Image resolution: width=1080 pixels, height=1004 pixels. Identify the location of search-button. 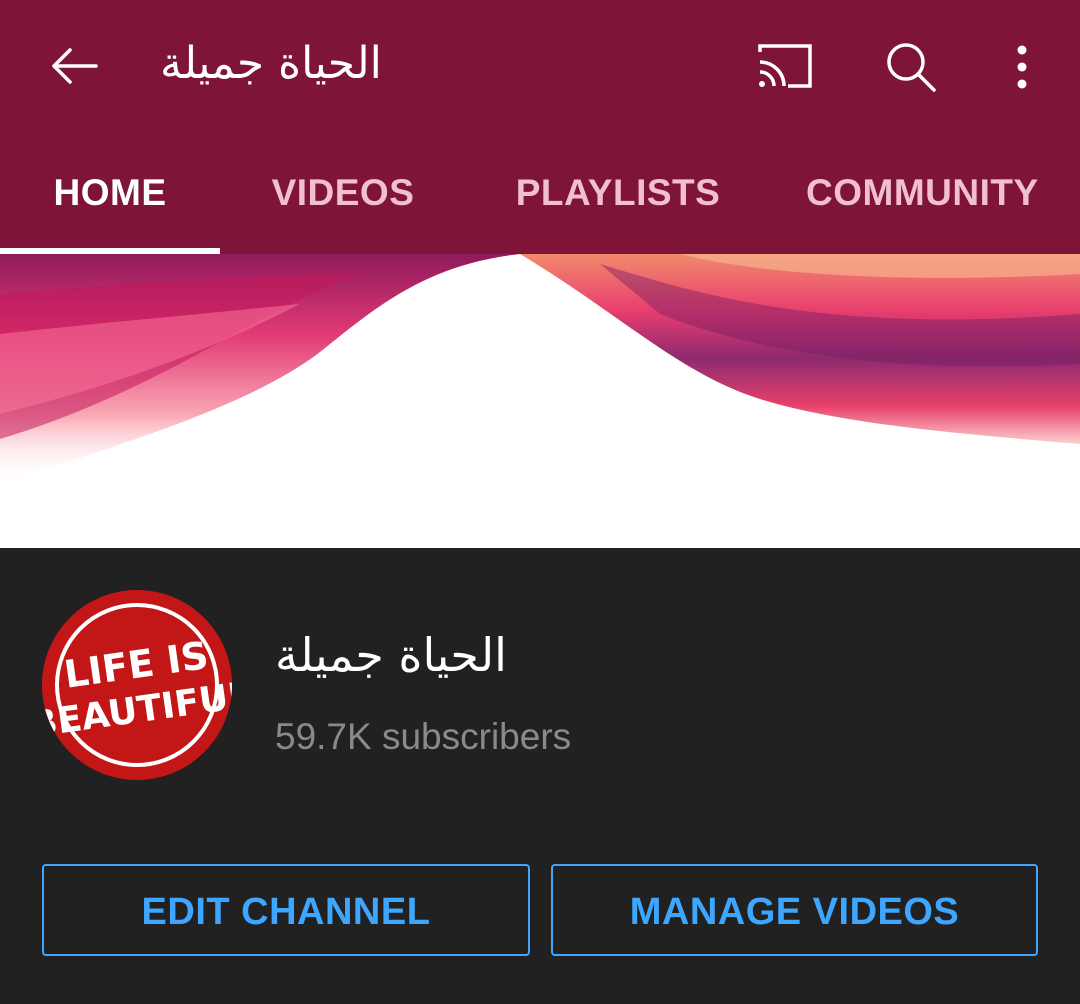
(910, 66).